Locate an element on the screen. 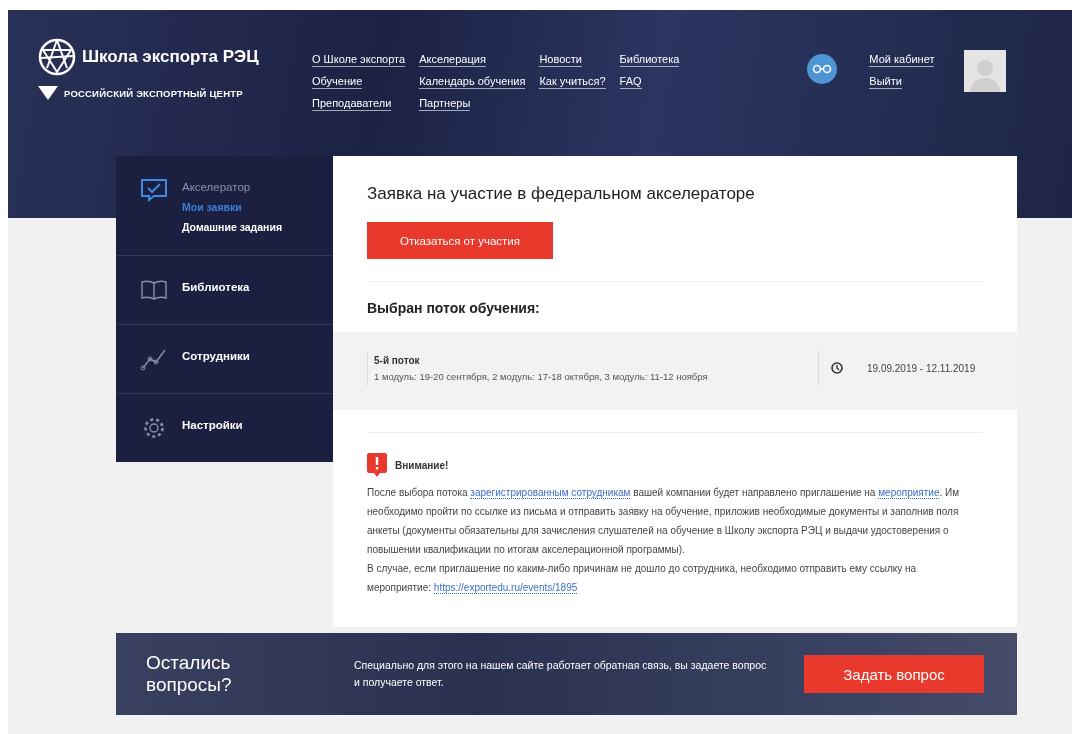 This screenshot has height=734, width=1080. page-title: Заявка на участие в федеральном акселераторе is located at coordinates (561, 194).